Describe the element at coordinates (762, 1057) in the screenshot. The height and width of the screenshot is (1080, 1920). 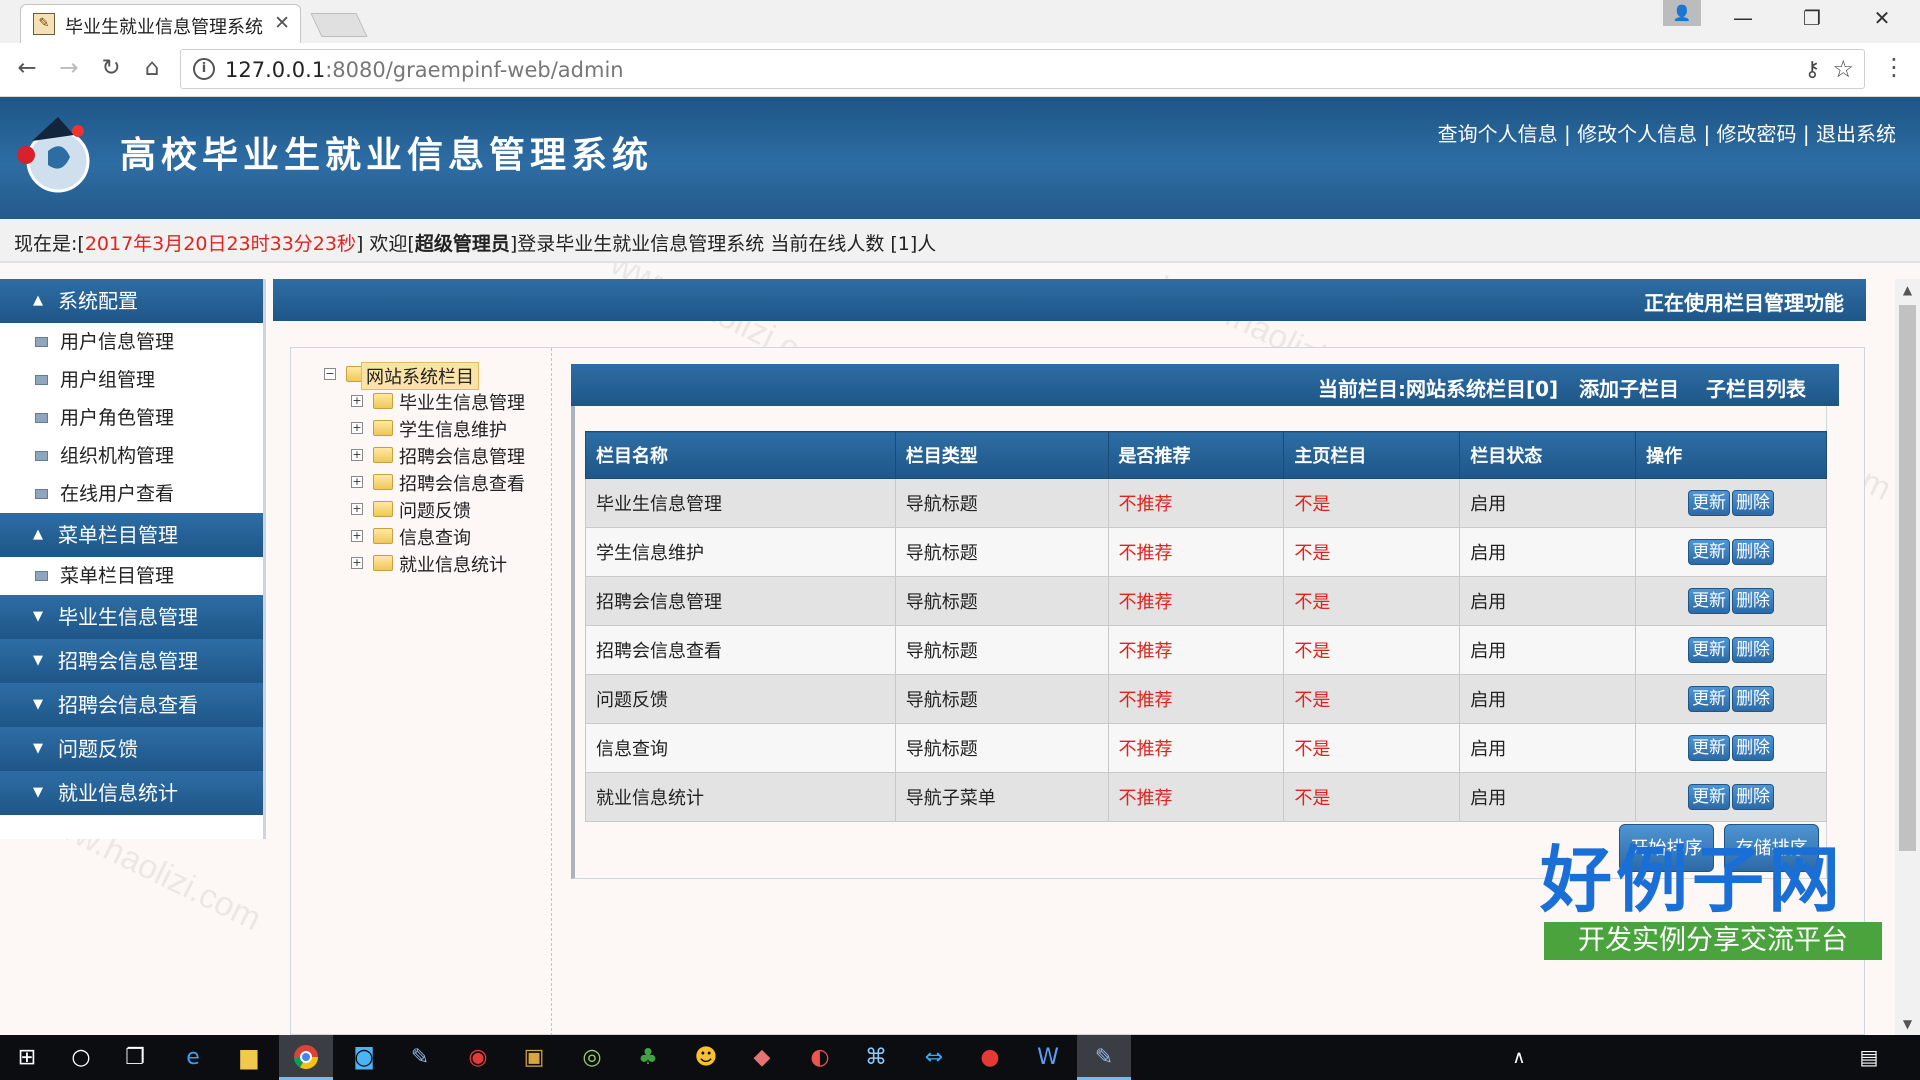
I see `app-icon: ◆` at that location.